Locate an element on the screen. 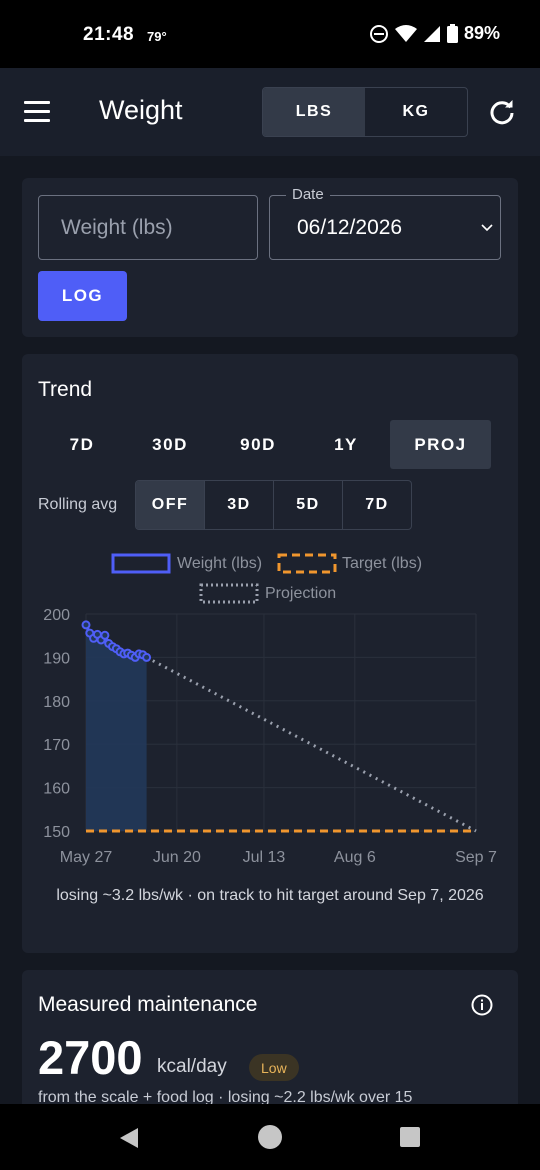 The image size is (540, 1170). range-tabs: 7D 30D 90D 1Y PROJ is located at coordinates (264, 444).